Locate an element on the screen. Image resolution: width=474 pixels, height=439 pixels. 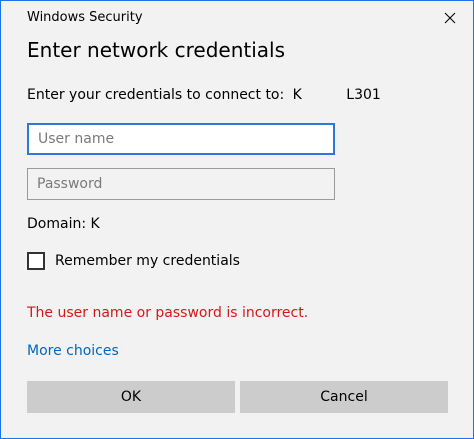
domain-text: Domain: K is located at coordinates (63, 224).